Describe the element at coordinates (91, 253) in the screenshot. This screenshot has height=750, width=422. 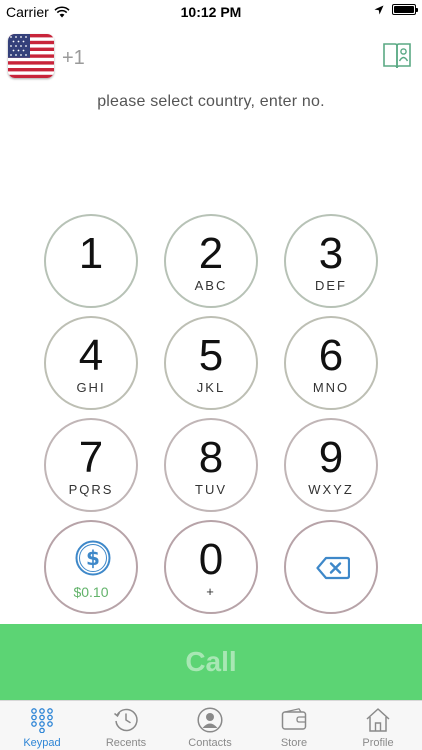
I see `key-digit: 1` at that location.